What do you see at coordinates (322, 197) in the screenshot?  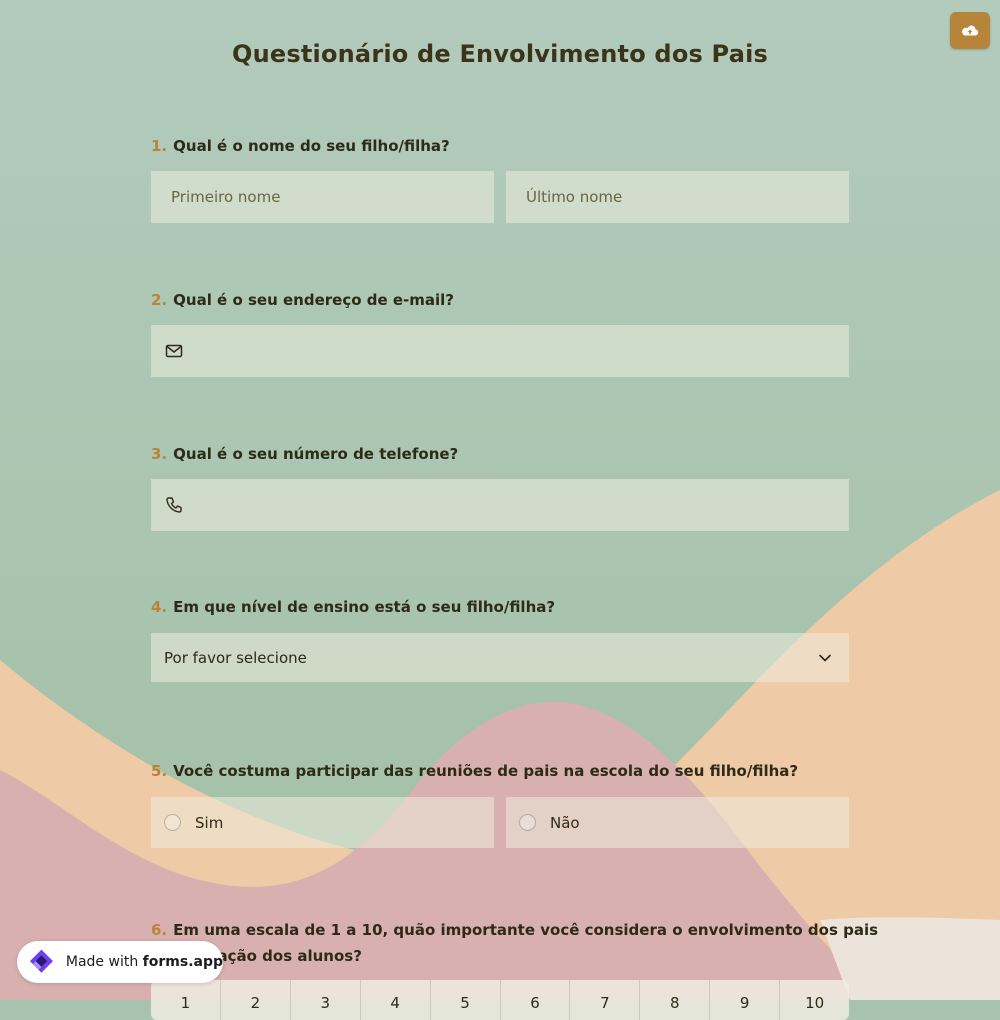 I see `first-name-input: Primeiro nome` at bounding box center [322, 197].